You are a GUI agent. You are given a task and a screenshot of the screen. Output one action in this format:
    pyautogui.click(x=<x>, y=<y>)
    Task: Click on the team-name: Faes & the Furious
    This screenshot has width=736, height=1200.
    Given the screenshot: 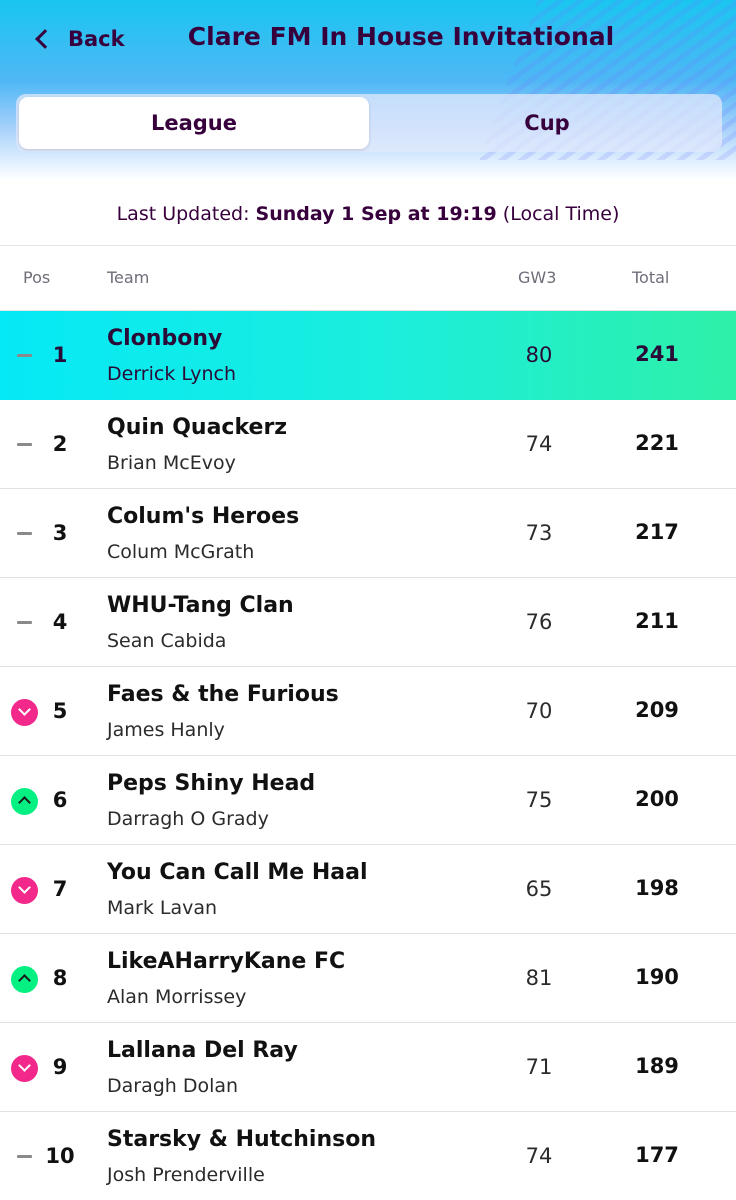 What is the action you would take?
    pyautogui.click(x=223, y=694)
    